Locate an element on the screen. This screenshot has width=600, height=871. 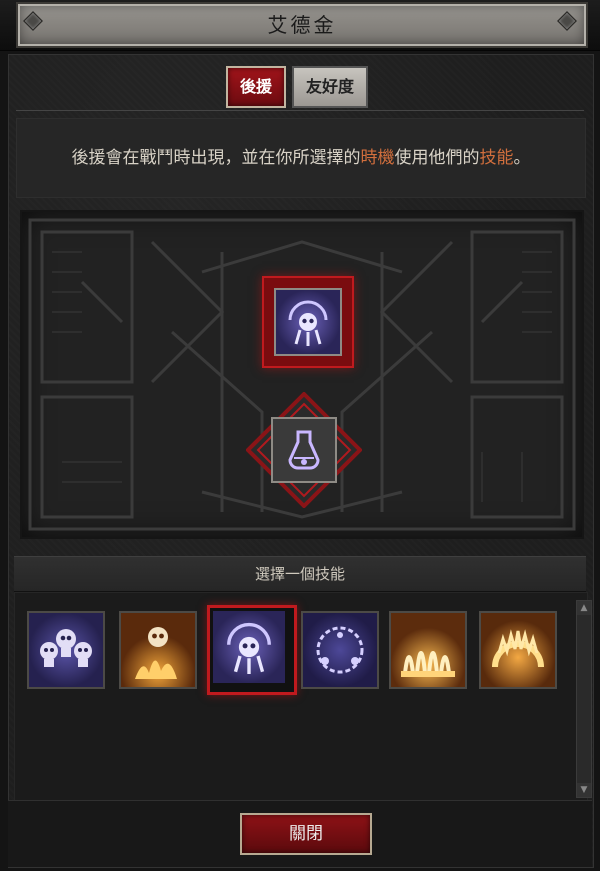
skill-option-skull-fire is located at coordinates (158, 650).